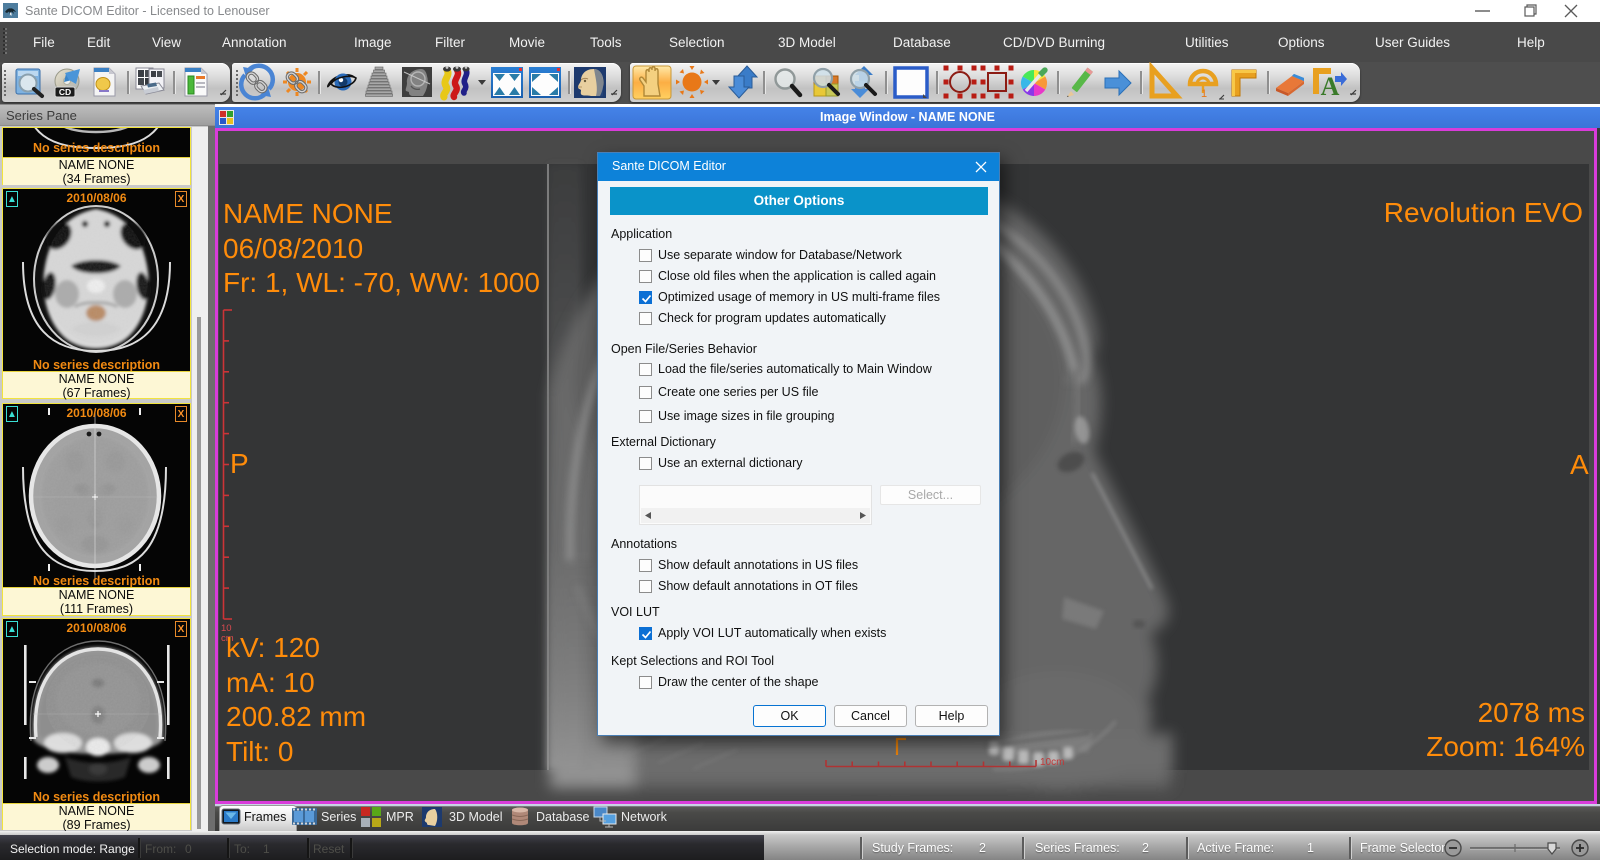 The image size is (1600, 860). What do you see at coordinates (65, 92) in the screenshot?
I see `svg-text: CD` at bounding box center [65, 92].